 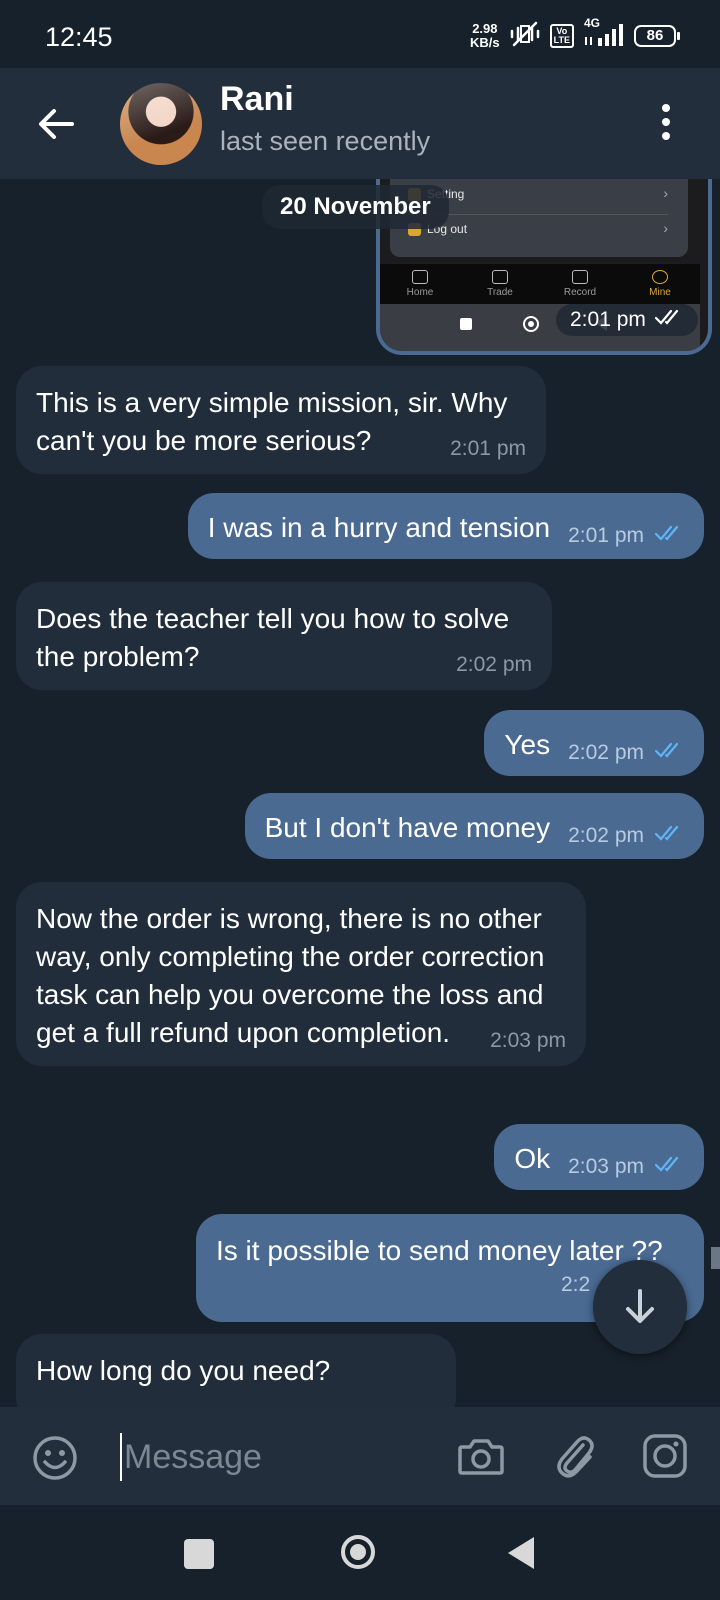 What do you see at coordinates (604, 34) in the screenshot?
I see `signal-icon: 4G` at bounding box center [604, 34].